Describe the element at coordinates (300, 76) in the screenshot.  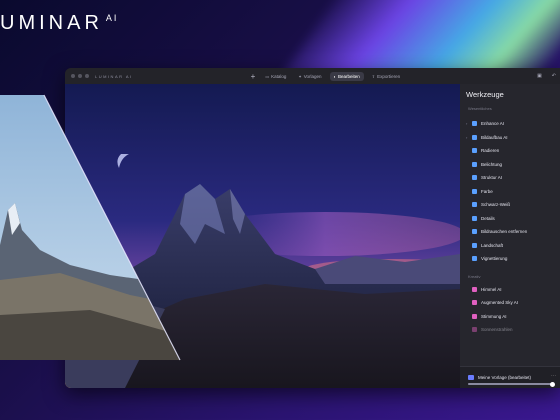
I see `templates-icon: ✦` at that location.